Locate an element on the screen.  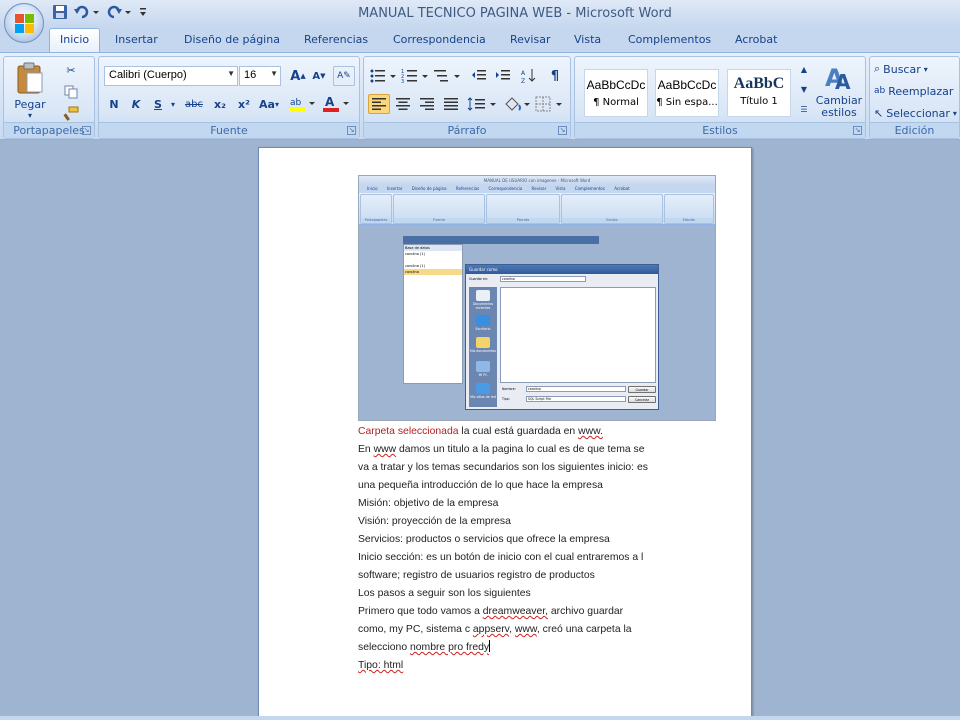
multilevel-list-icon is located at coordinates (447, 76).